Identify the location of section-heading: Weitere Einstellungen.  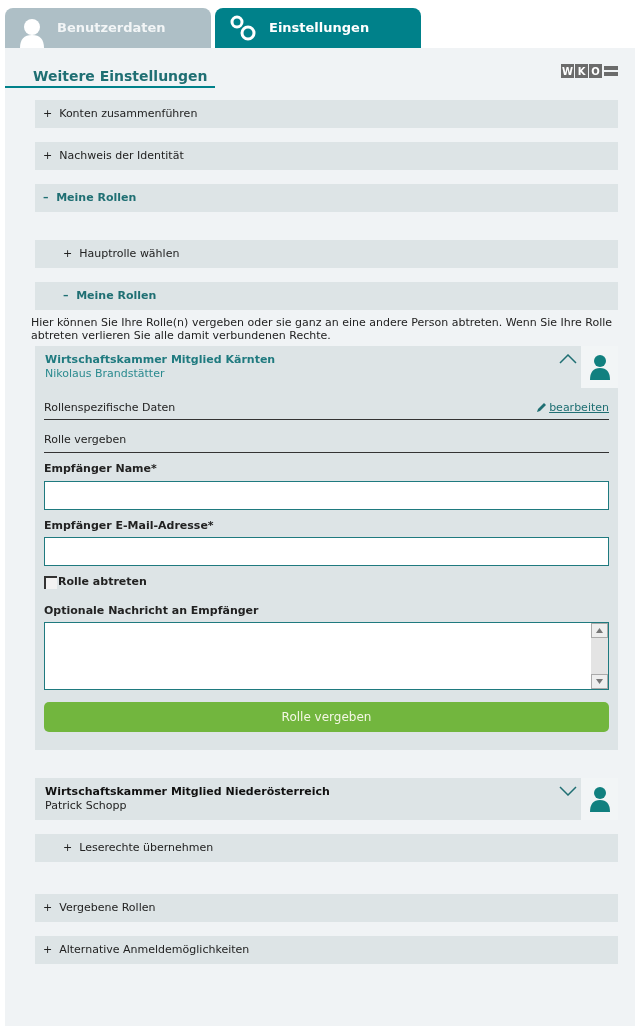
(110, 77).